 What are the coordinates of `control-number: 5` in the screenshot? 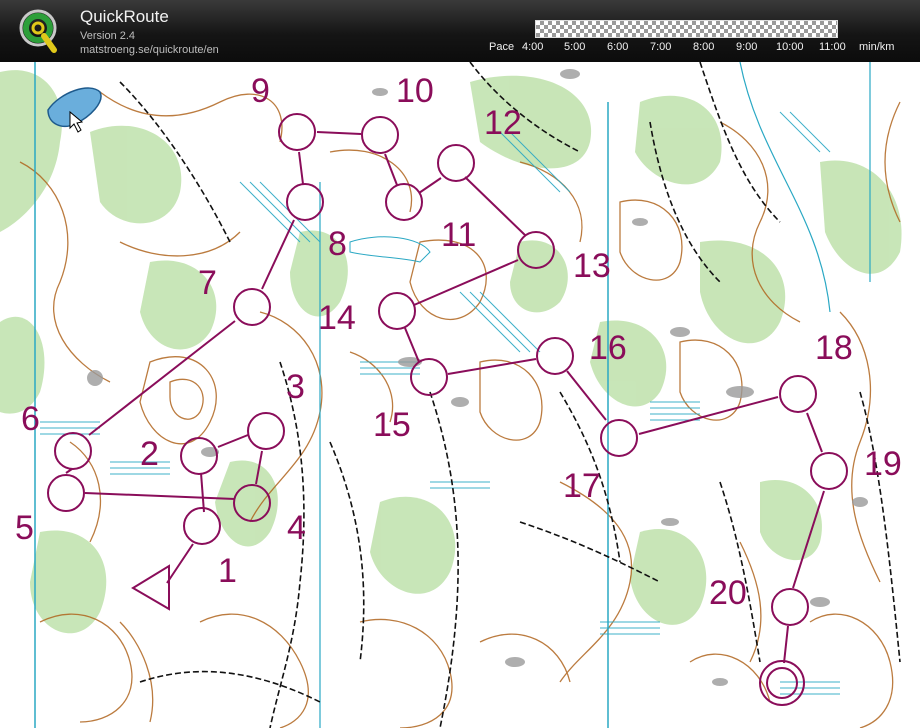 It's located at (24, 528).